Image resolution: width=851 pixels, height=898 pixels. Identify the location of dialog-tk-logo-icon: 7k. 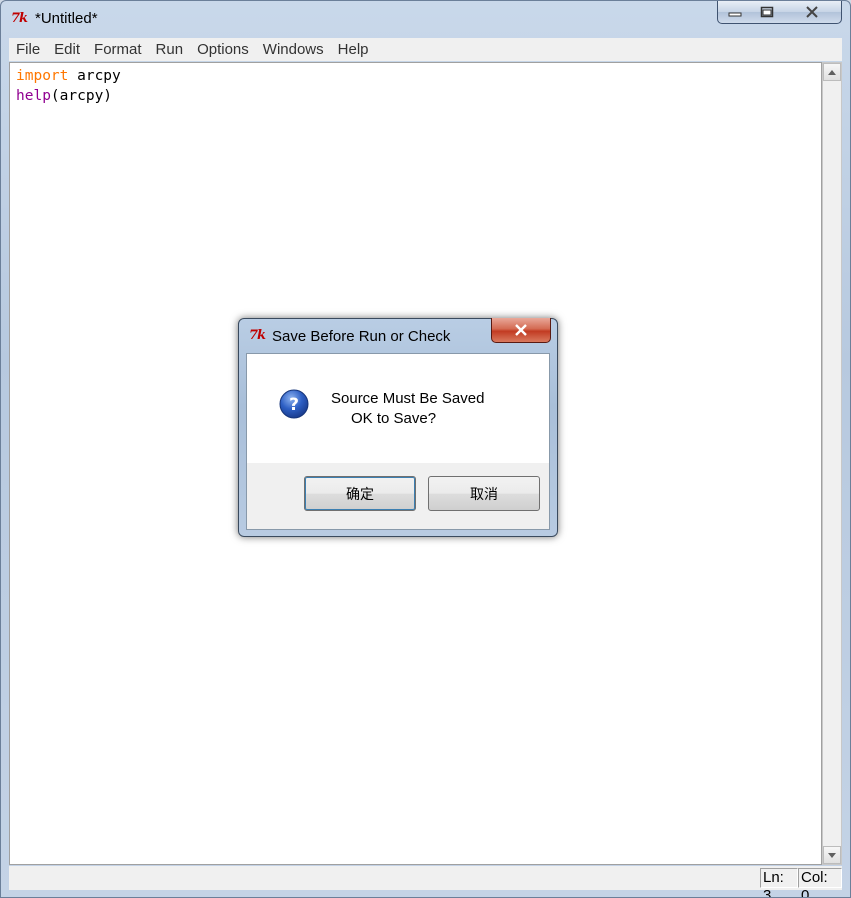
(257, 335).